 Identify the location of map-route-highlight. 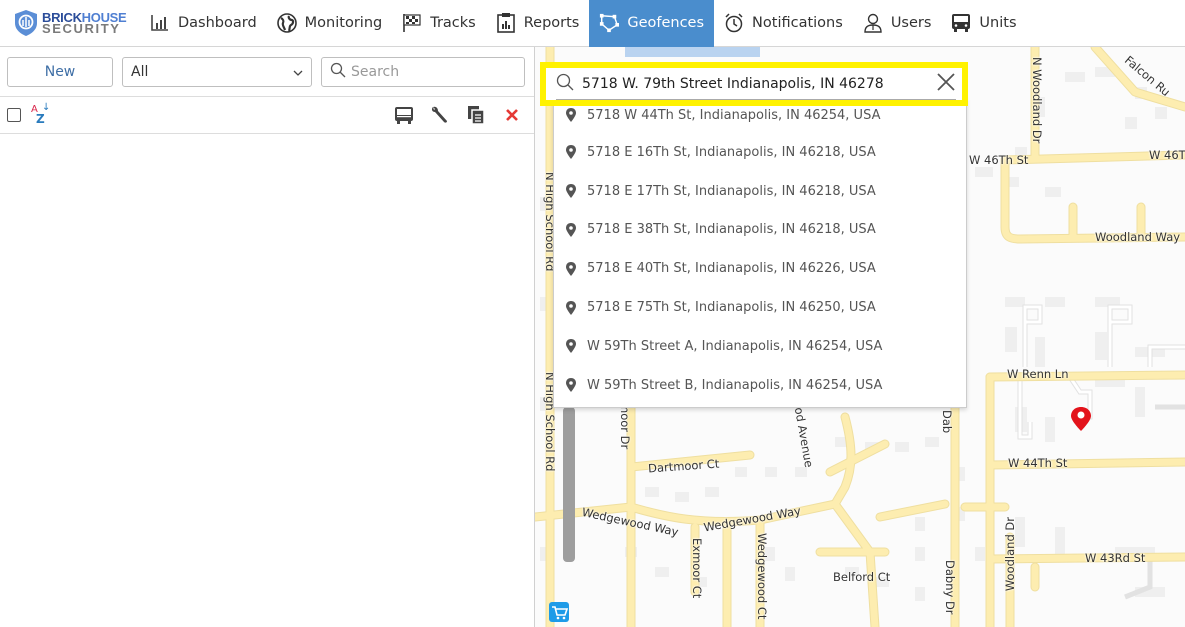
(569, 484).